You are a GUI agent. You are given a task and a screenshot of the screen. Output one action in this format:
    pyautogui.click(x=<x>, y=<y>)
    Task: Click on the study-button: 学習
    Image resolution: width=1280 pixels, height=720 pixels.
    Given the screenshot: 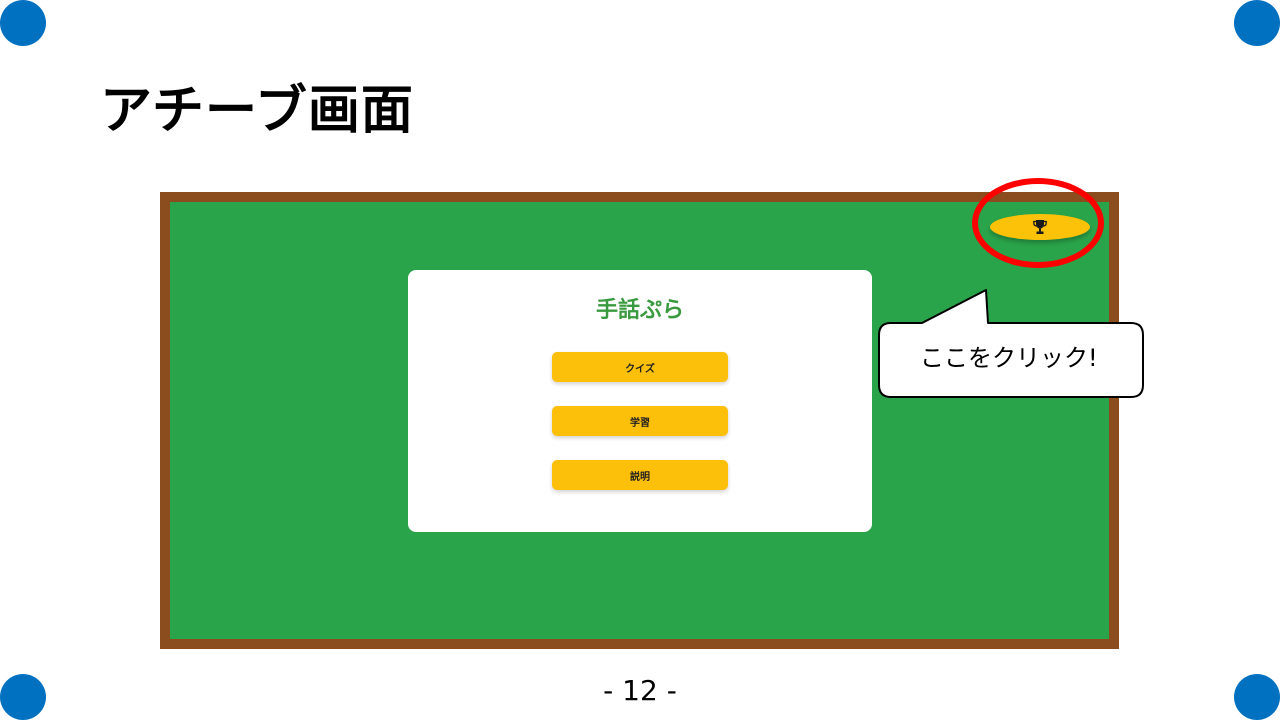 What is the action you would take?
    pyautogui.click(x=640, y=421)
    